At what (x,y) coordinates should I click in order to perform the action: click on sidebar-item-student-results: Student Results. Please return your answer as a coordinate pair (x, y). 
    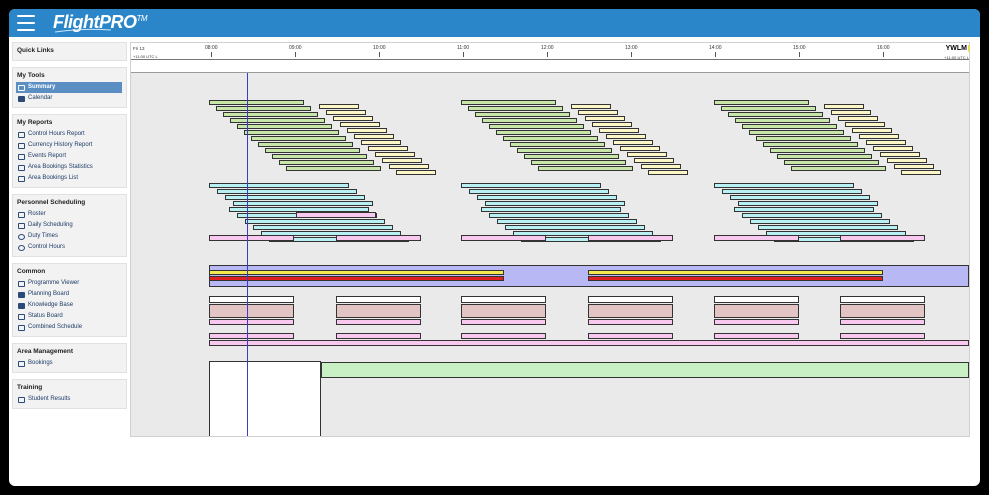
    Looking at the image, I should click on (69, 399).